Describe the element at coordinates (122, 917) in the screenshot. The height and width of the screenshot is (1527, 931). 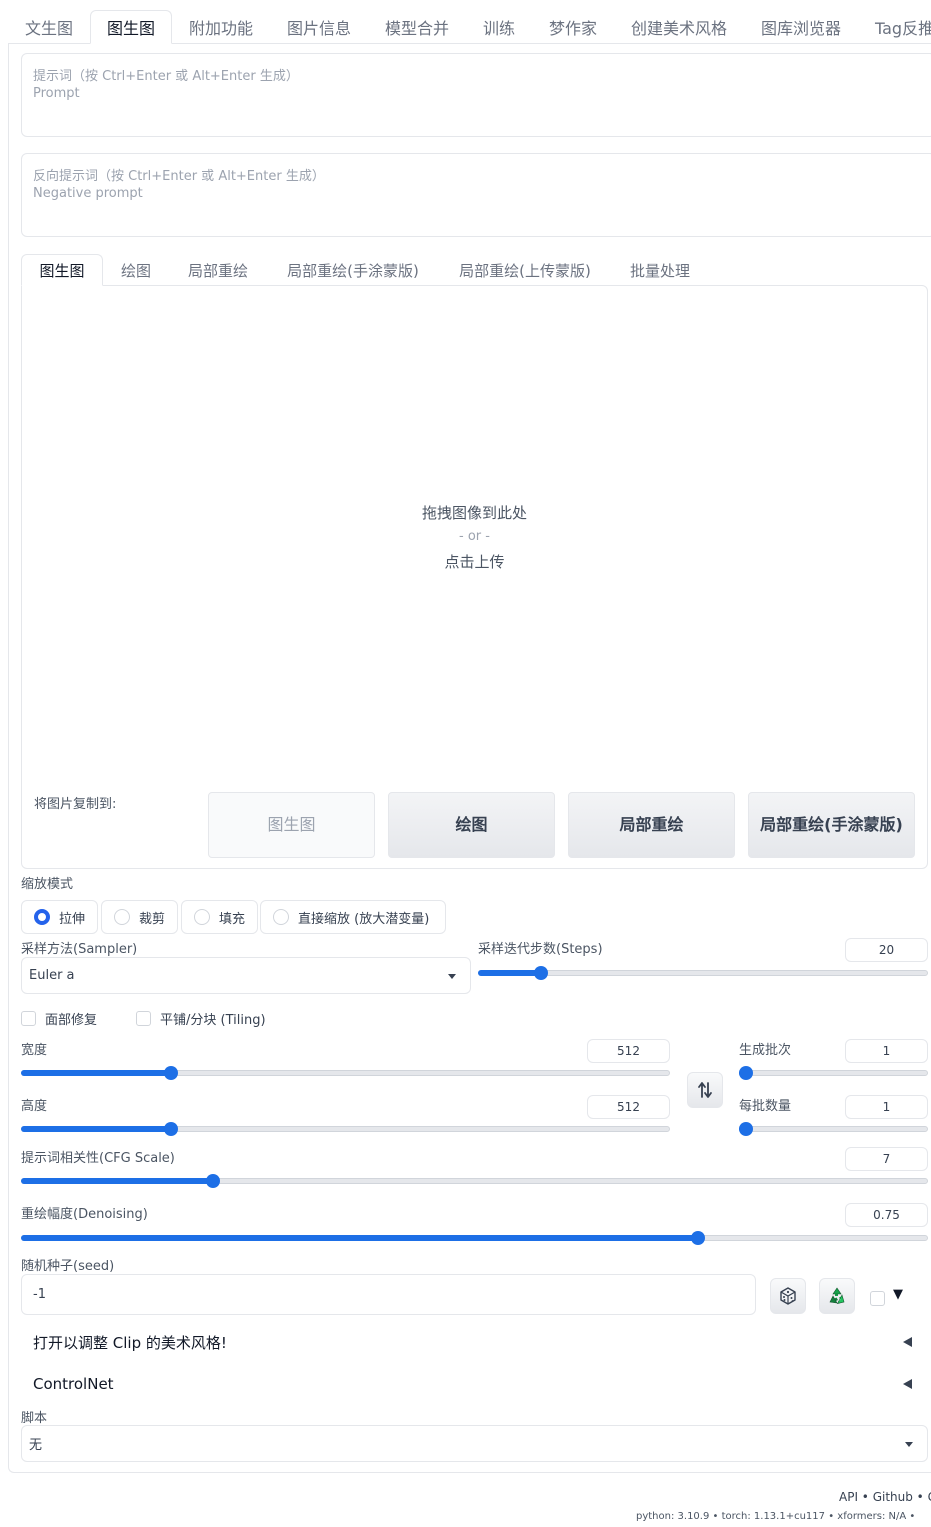
I see `radio-unchecked-icon` at that location.